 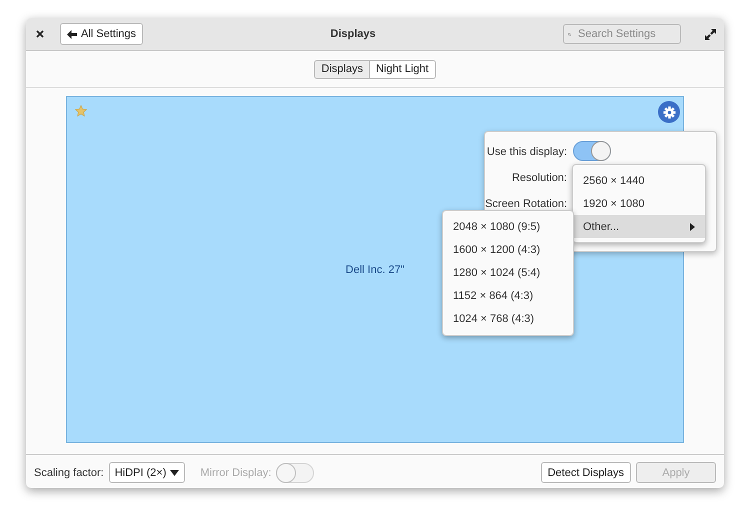 I want to click on scaling-factor-label: Scaling factor:, so click(x=69, y=472).